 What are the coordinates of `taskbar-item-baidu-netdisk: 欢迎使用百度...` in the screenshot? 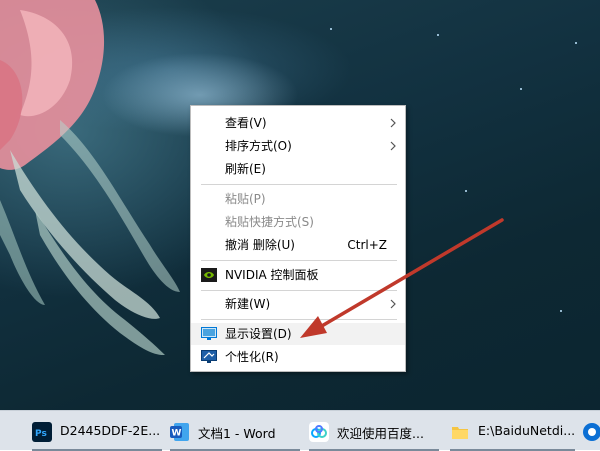 It's located at (374, 431).